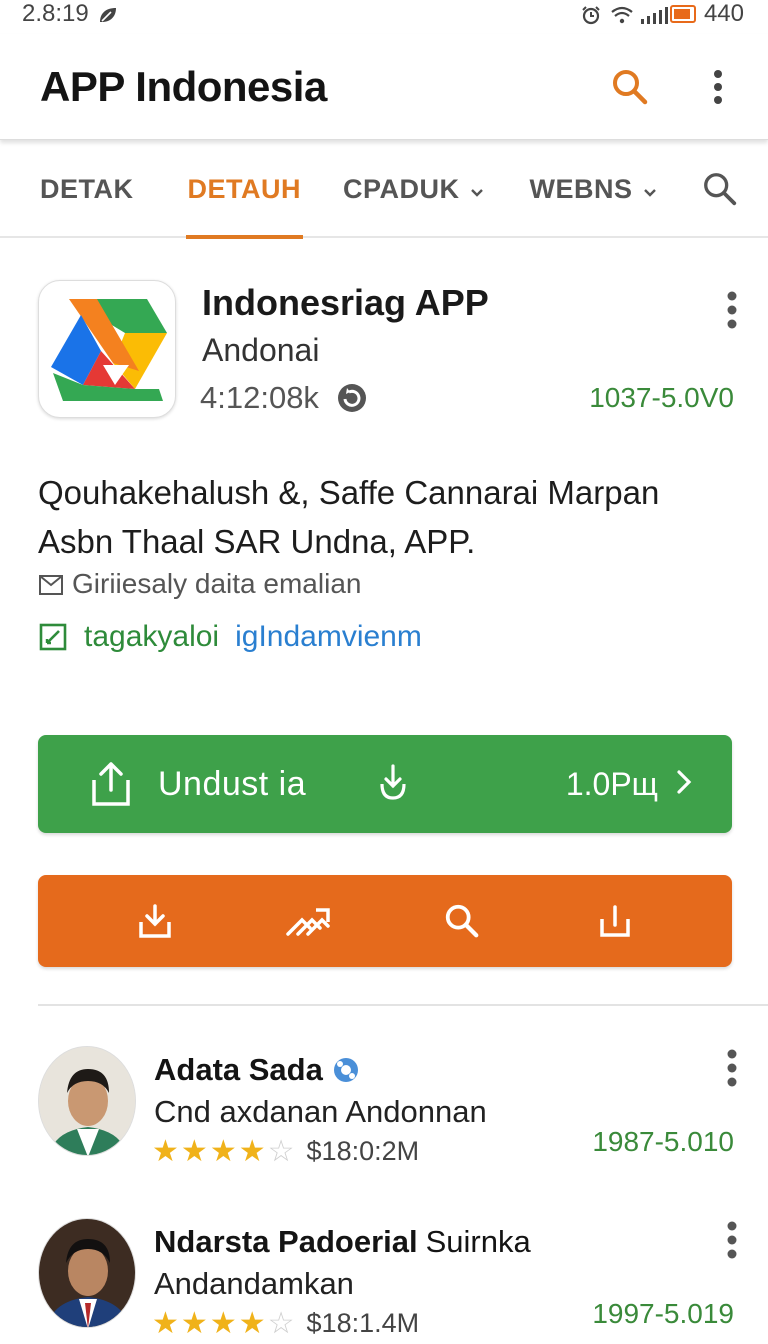 This screenshot has height=1344, width=768. I want to click on battery-icon, so click(682, 14).